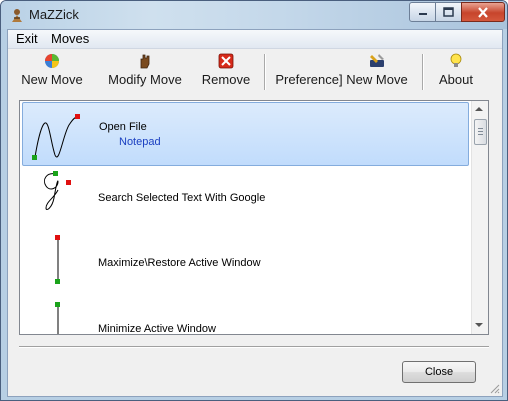 The height and width of the screenshot is (401, 508). What do you see at coordinates (140, 142) in the screenshot?
I see `list-item-subtitle: Notepad` at bounding box center [140, 142].